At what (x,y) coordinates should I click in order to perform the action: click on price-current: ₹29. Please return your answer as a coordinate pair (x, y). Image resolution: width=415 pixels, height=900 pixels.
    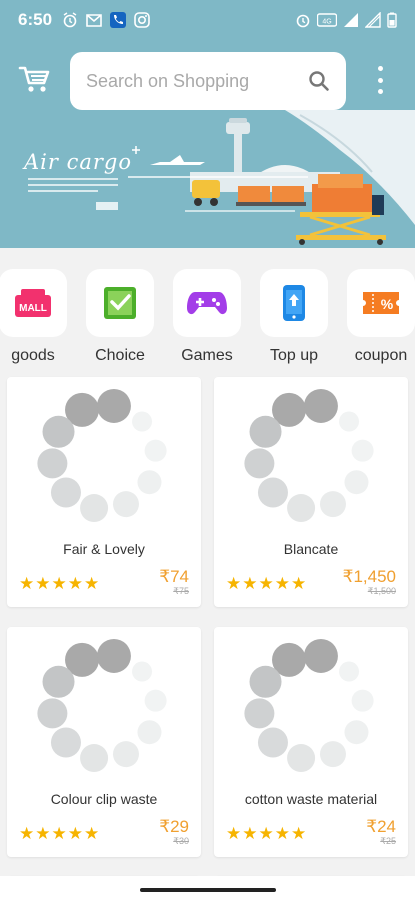
    Looking at the image, I should click on (174, 826).